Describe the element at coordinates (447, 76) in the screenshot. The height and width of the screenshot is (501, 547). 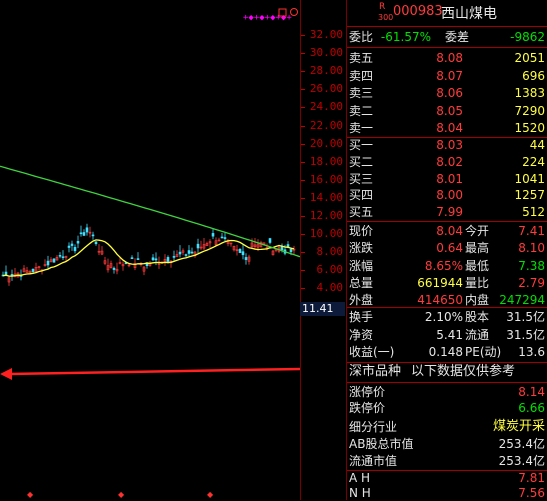
I see `ask-row: 卖四 8.07 696` at that location.